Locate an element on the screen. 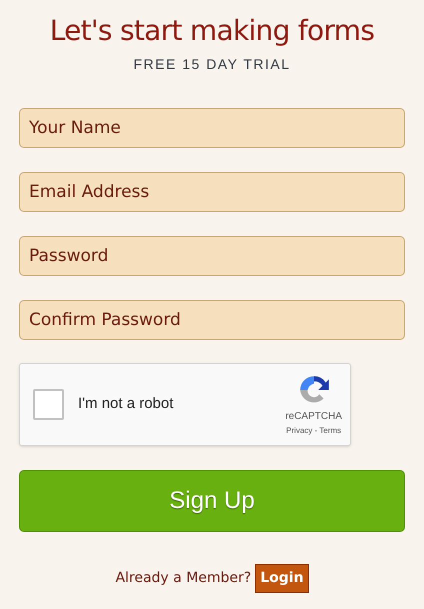 This screenshot has height=609, width=424. captcha-brand: reCAPTCHA is located at coordinates (313, 417).